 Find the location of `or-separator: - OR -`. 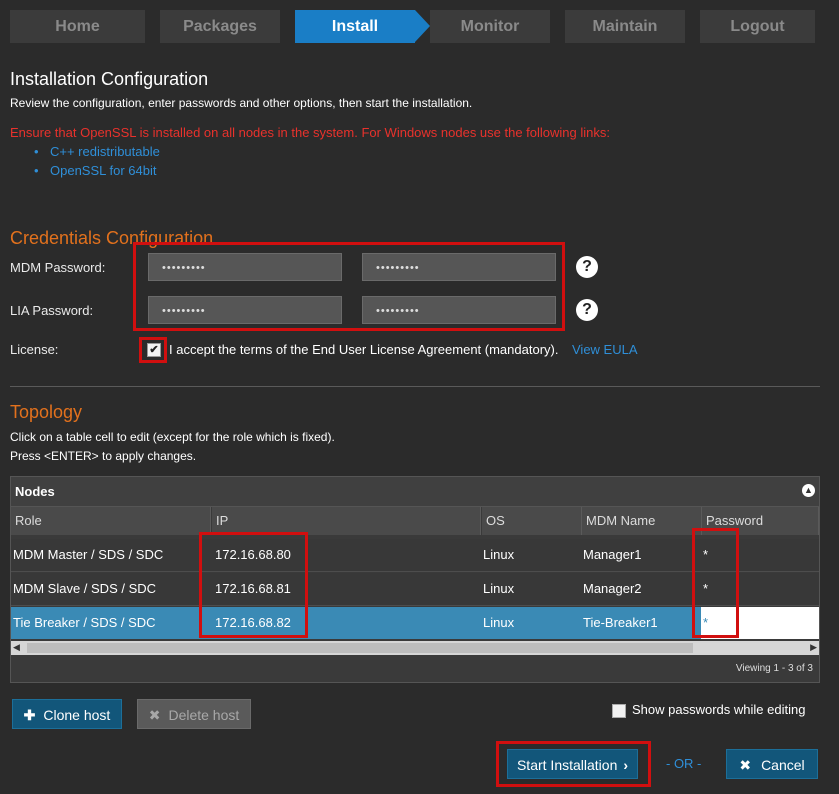

or-separator: - OR - is located at coordinates (684, 763).